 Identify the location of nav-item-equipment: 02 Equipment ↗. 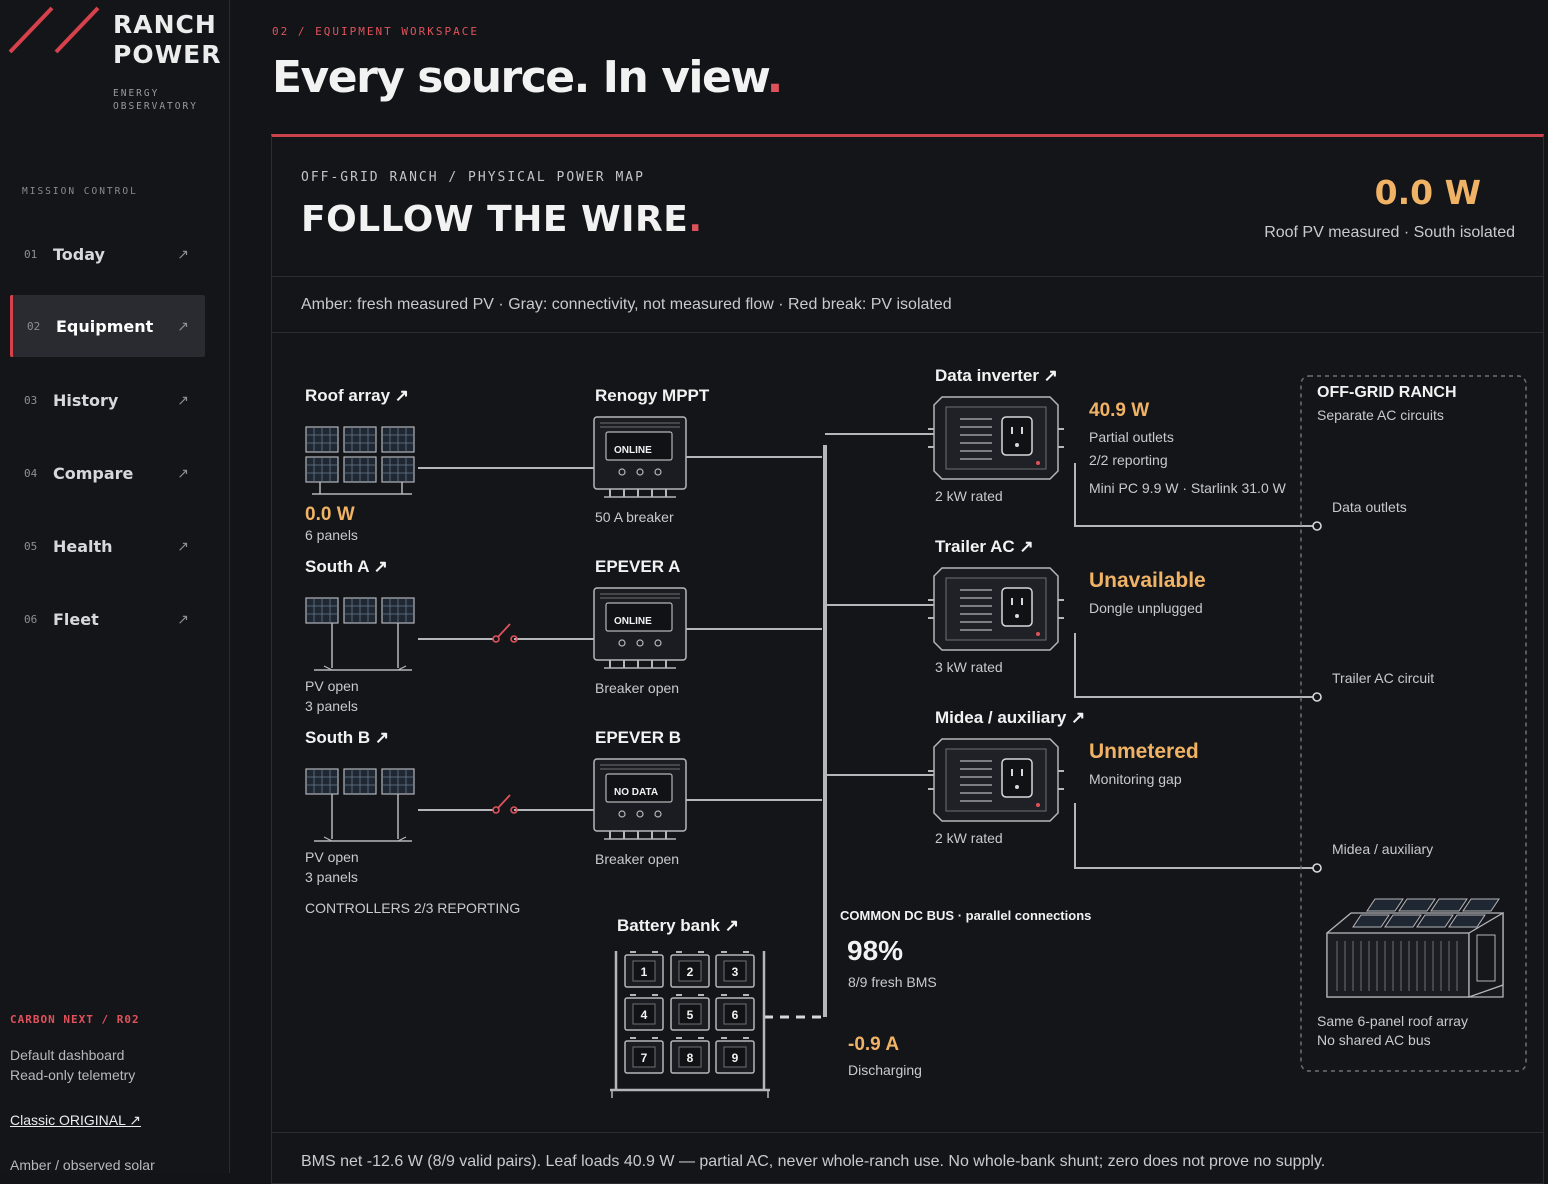
(107, 326).